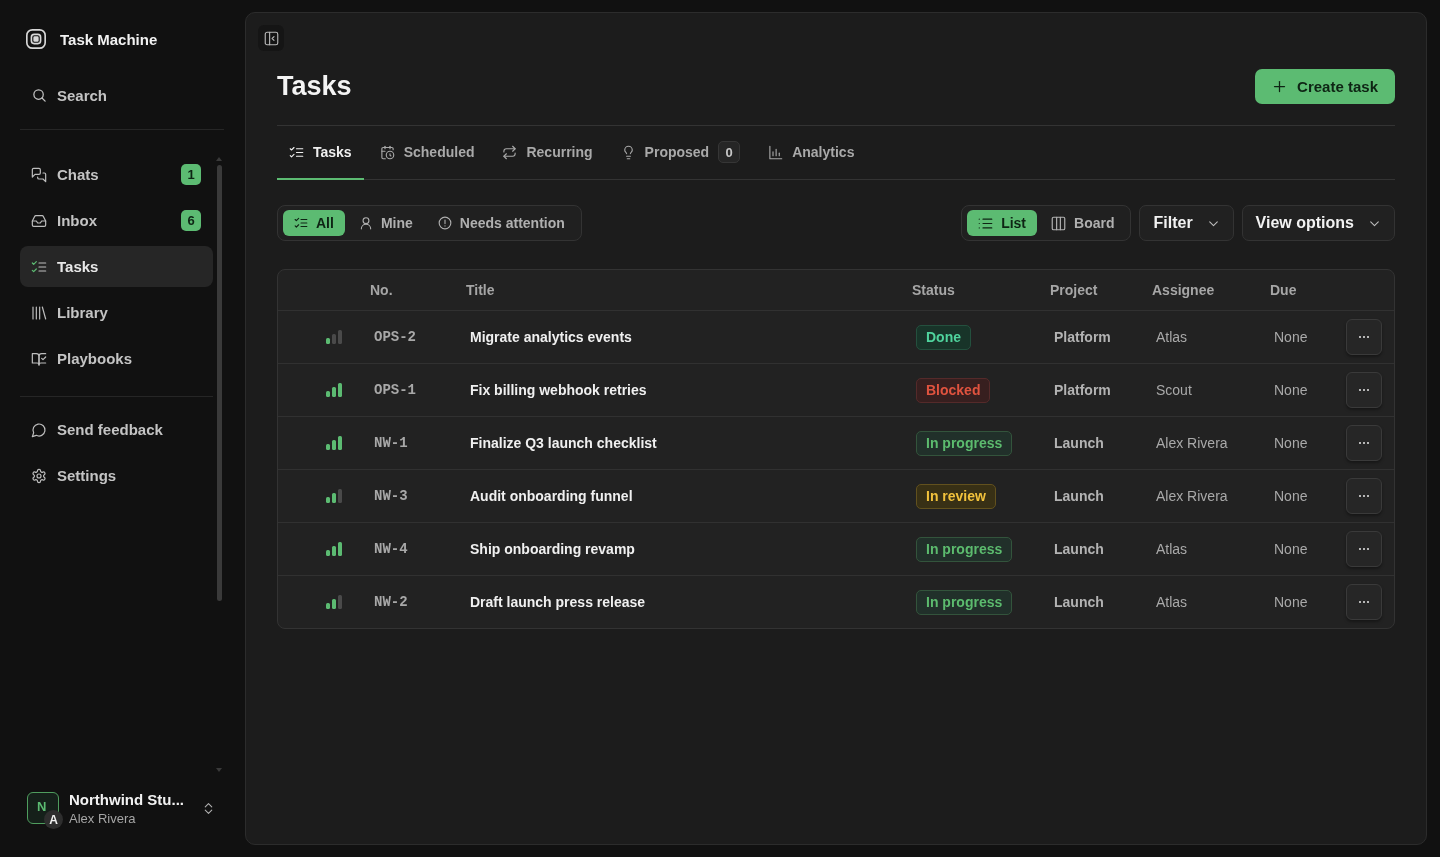 The image size is (1440, 857). Describe the element at coordinates (552, 549) in the screenshot. I see `task-title: Ship onboarding revamp` at that location.